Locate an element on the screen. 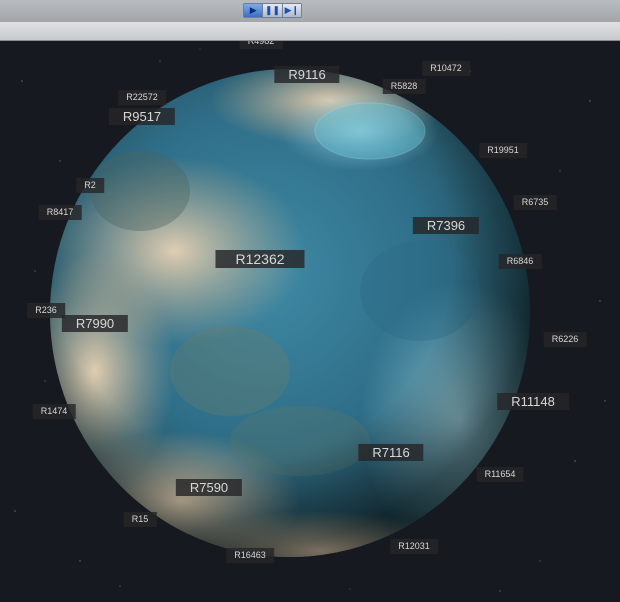  play-button: ▶ is located at coordinates (253, 10).